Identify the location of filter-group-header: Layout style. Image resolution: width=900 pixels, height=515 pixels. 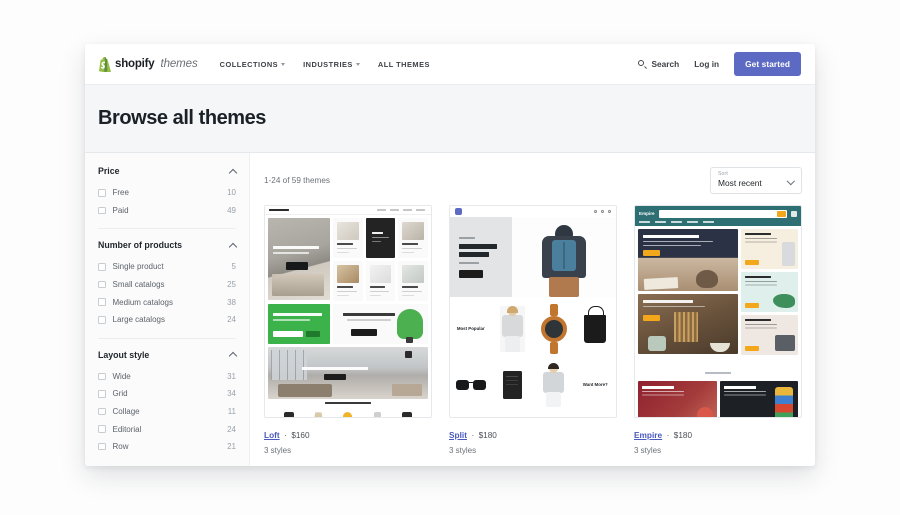
(167, 355).